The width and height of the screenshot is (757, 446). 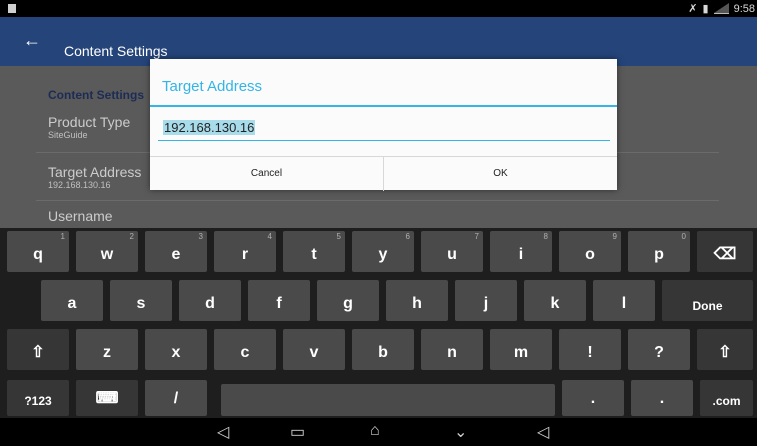 I want to click on key-label: y, so click(x=383, y=254).